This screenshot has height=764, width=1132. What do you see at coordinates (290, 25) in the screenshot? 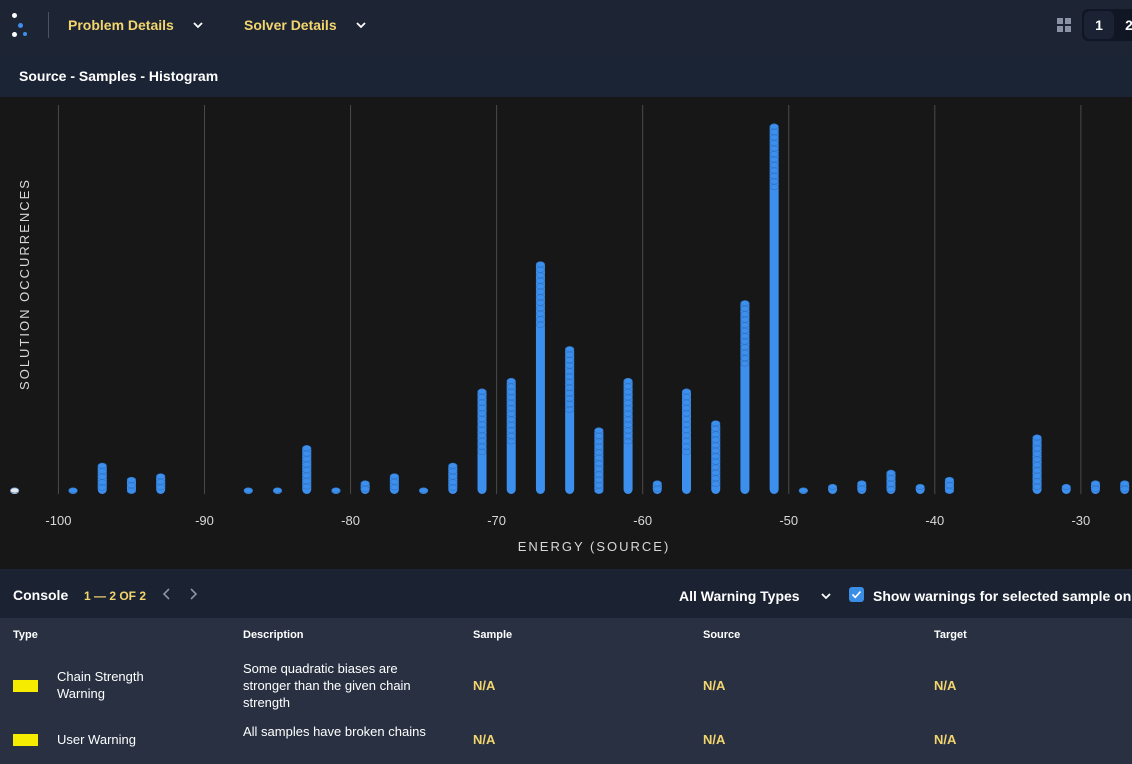
I see `solver-details-label: Solver Details` at bounding box center [290, 25].